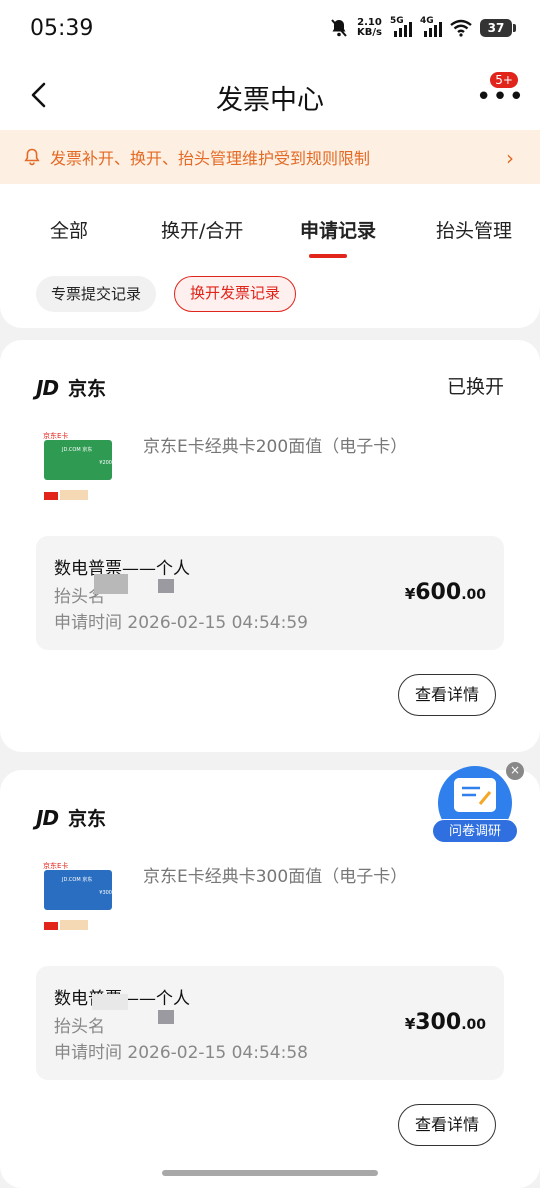 The image size is (540, 1188). I want to click on tab-reissue-merge: 换开/合开, so click(202, 229).